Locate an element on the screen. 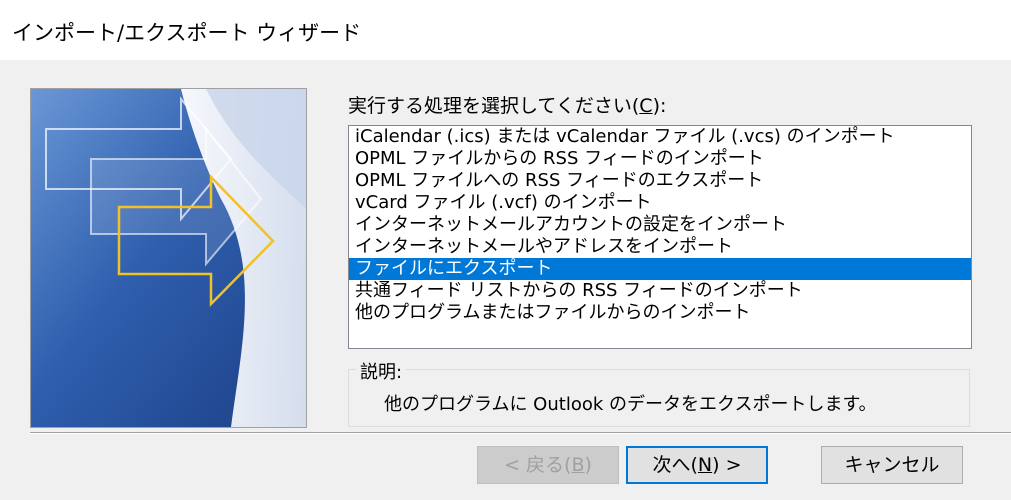  description-label: 説明: is located at coordinates (381, 371).